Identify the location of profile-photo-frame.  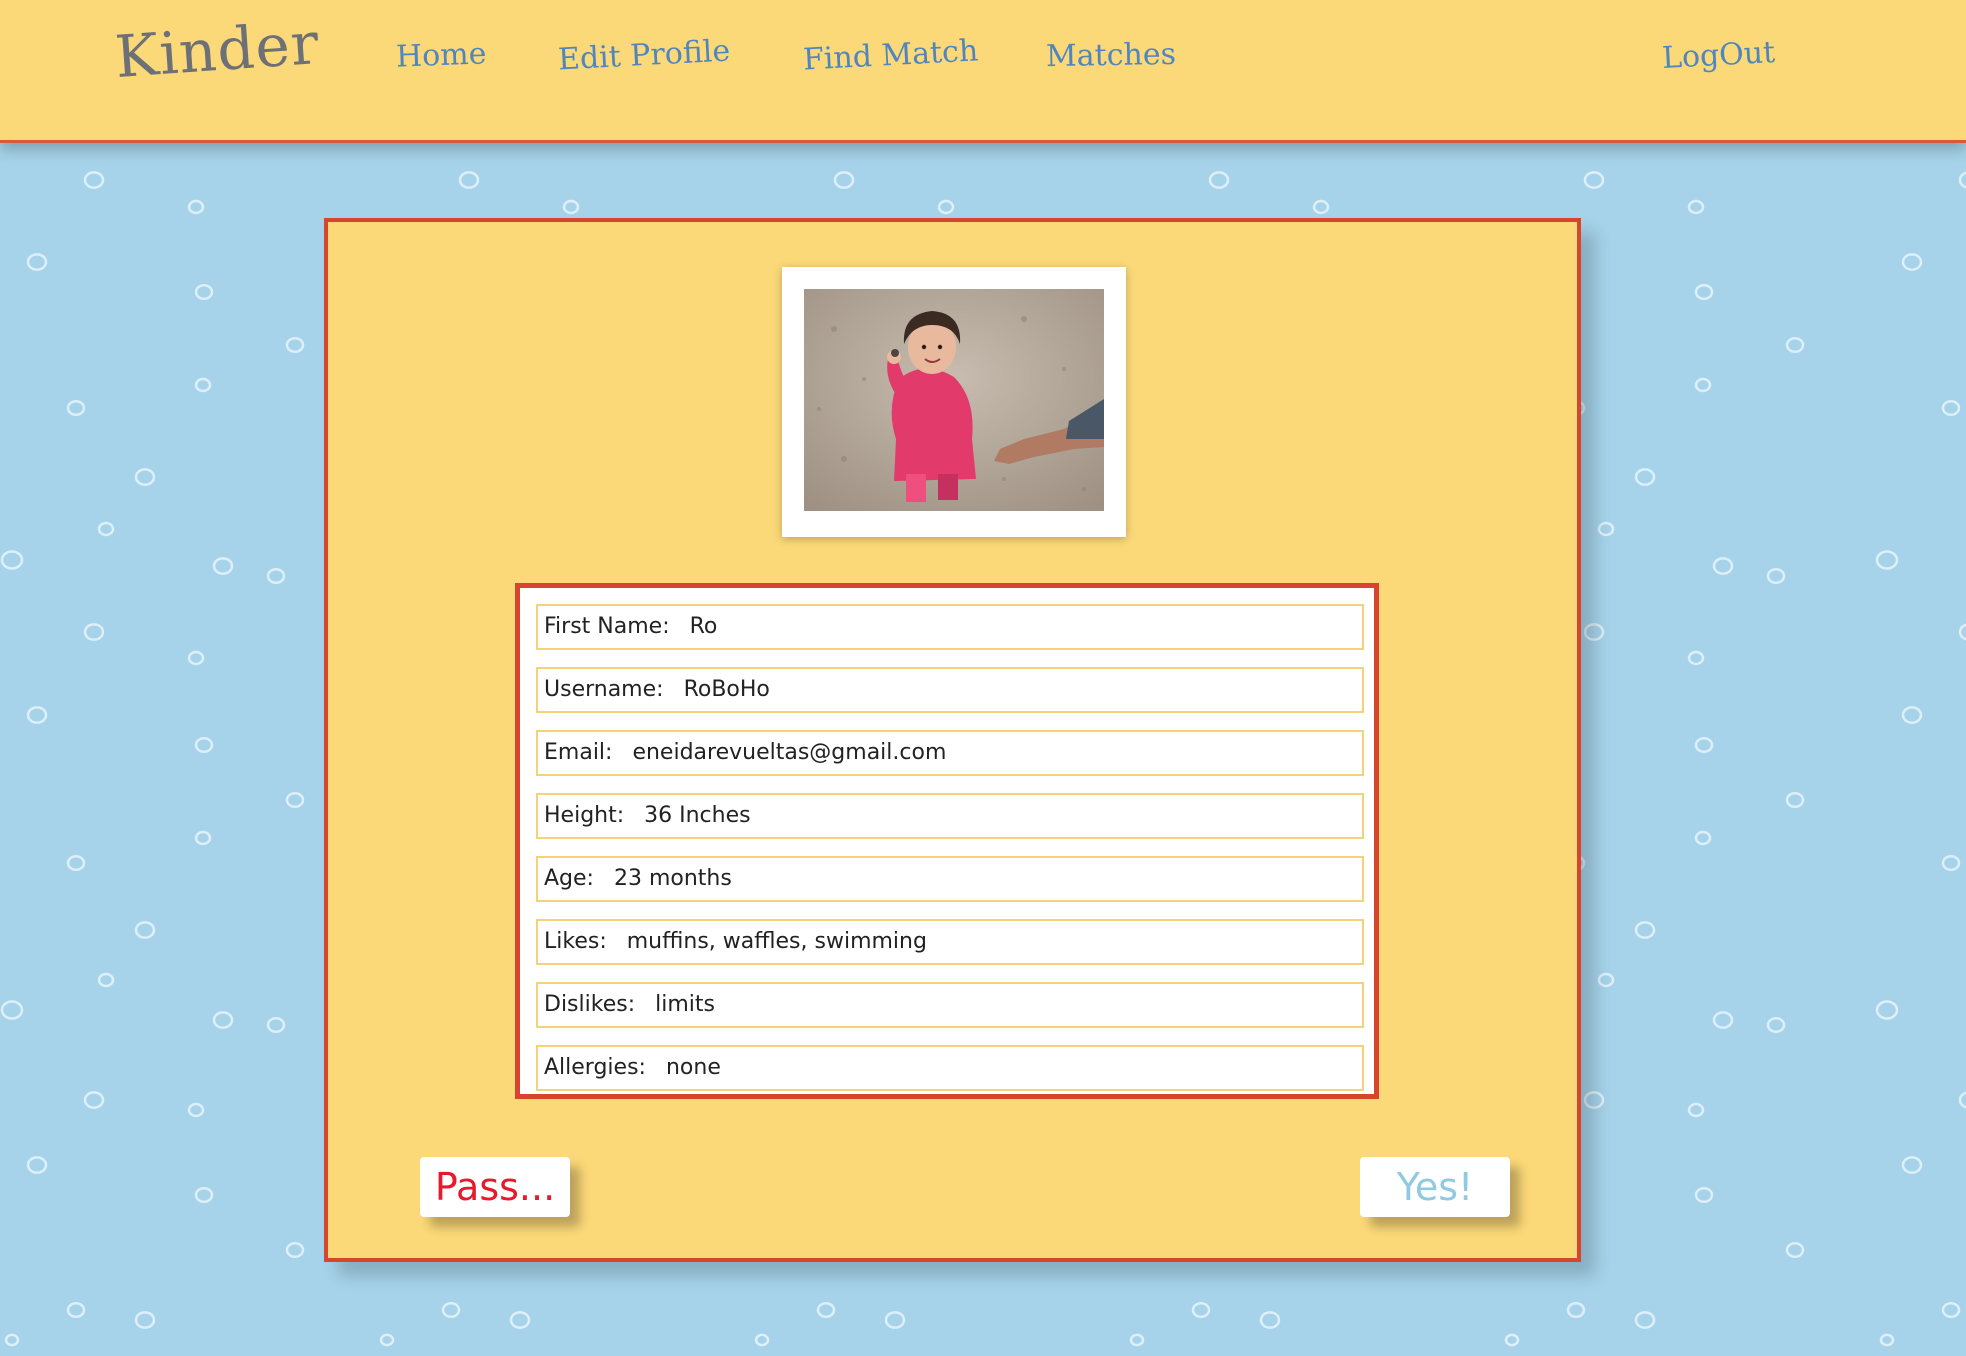
(954, 402).